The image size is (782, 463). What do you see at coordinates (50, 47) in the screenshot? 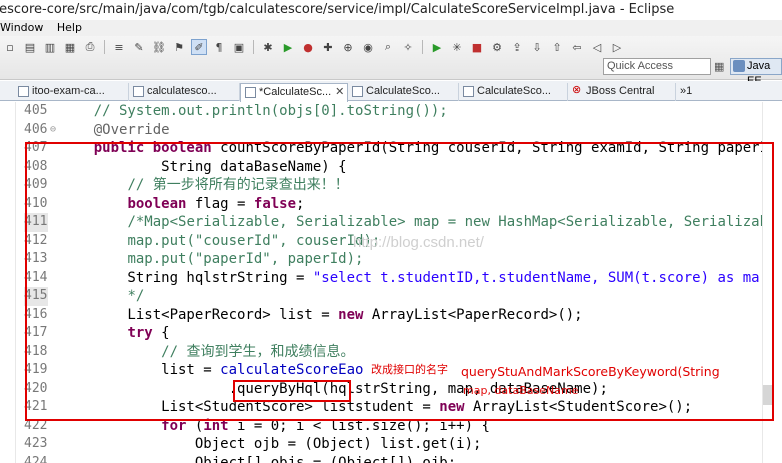
I see `save-icon: ▥` at bounding box center [50, 47].